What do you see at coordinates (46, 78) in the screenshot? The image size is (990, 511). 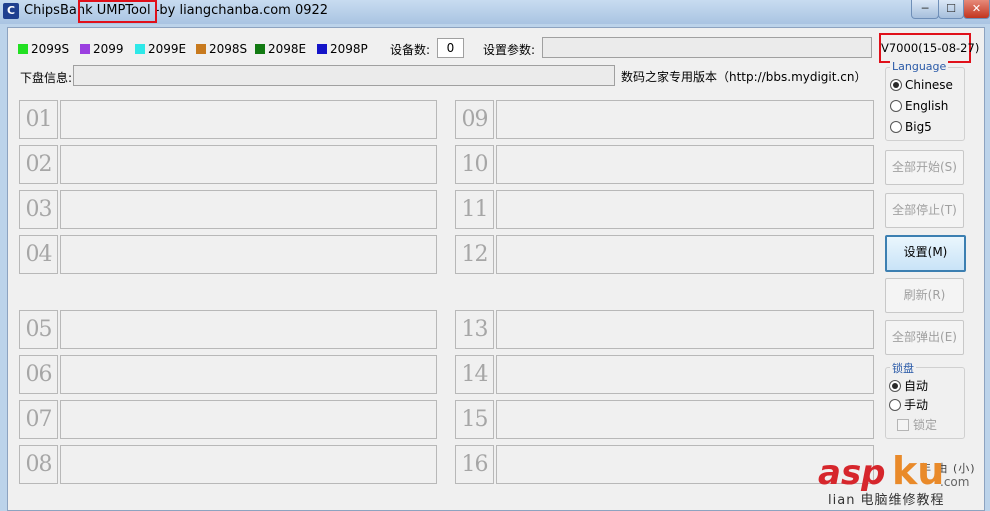 I see `download-info-label: 下盘信息:` at bounding box center [46, 78].